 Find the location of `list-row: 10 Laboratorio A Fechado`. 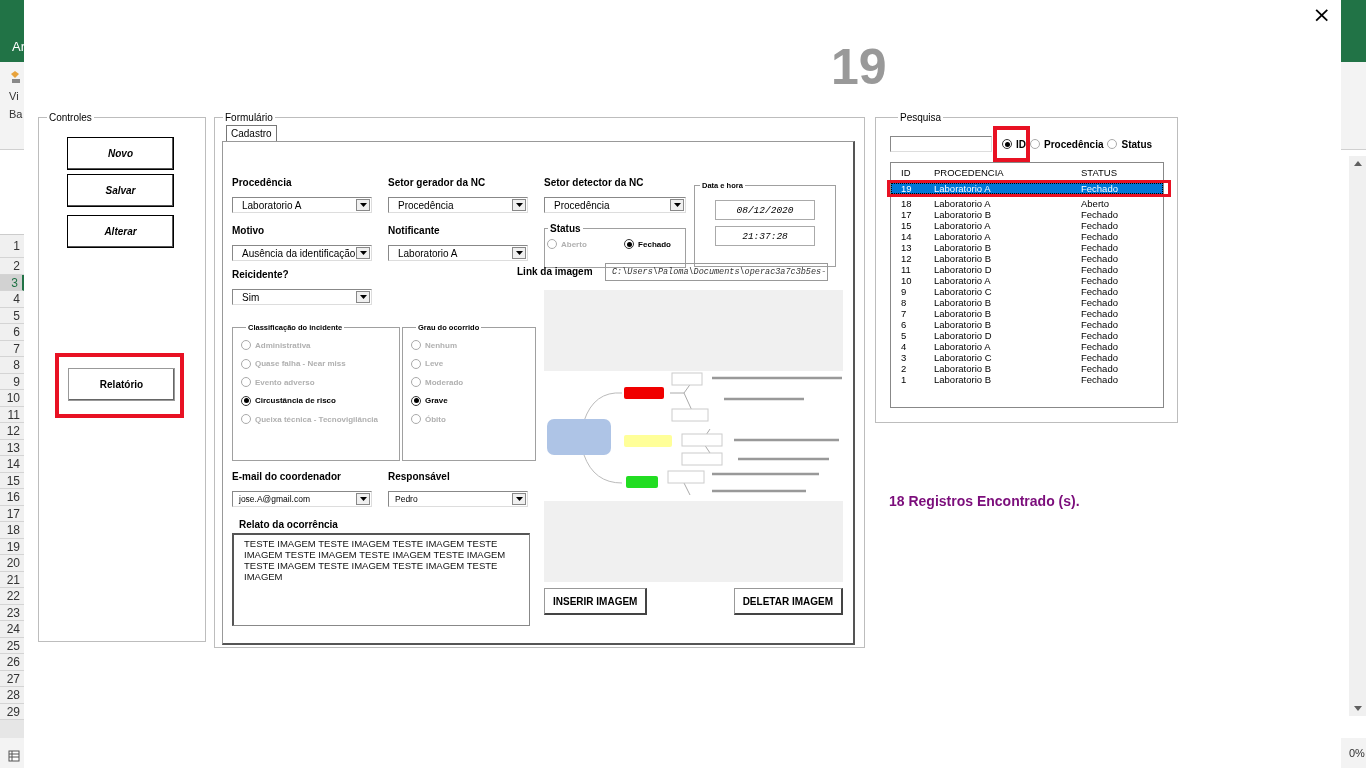

list-row: 10 Laboratorio A Fechado is located at coordinates (1027, 280).